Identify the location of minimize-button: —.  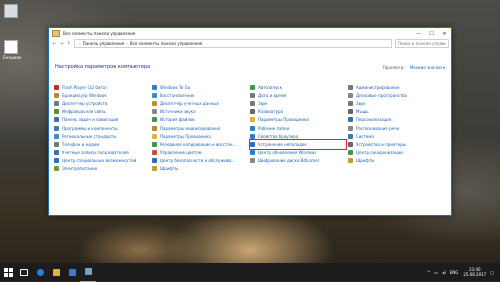
(418, 33).